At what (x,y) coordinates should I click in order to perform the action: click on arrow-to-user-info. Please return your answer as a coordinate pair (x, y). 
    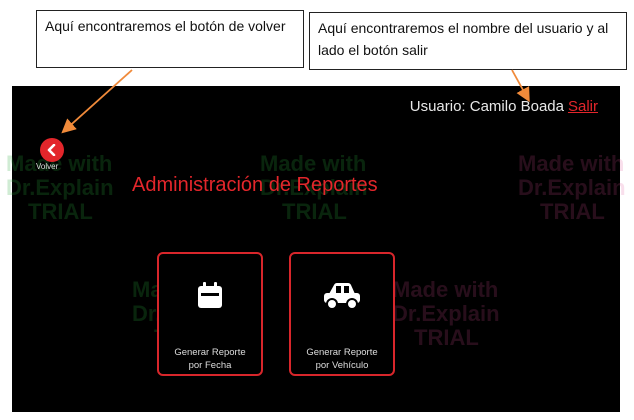
    Looking at the image, I should click on (520, 86).